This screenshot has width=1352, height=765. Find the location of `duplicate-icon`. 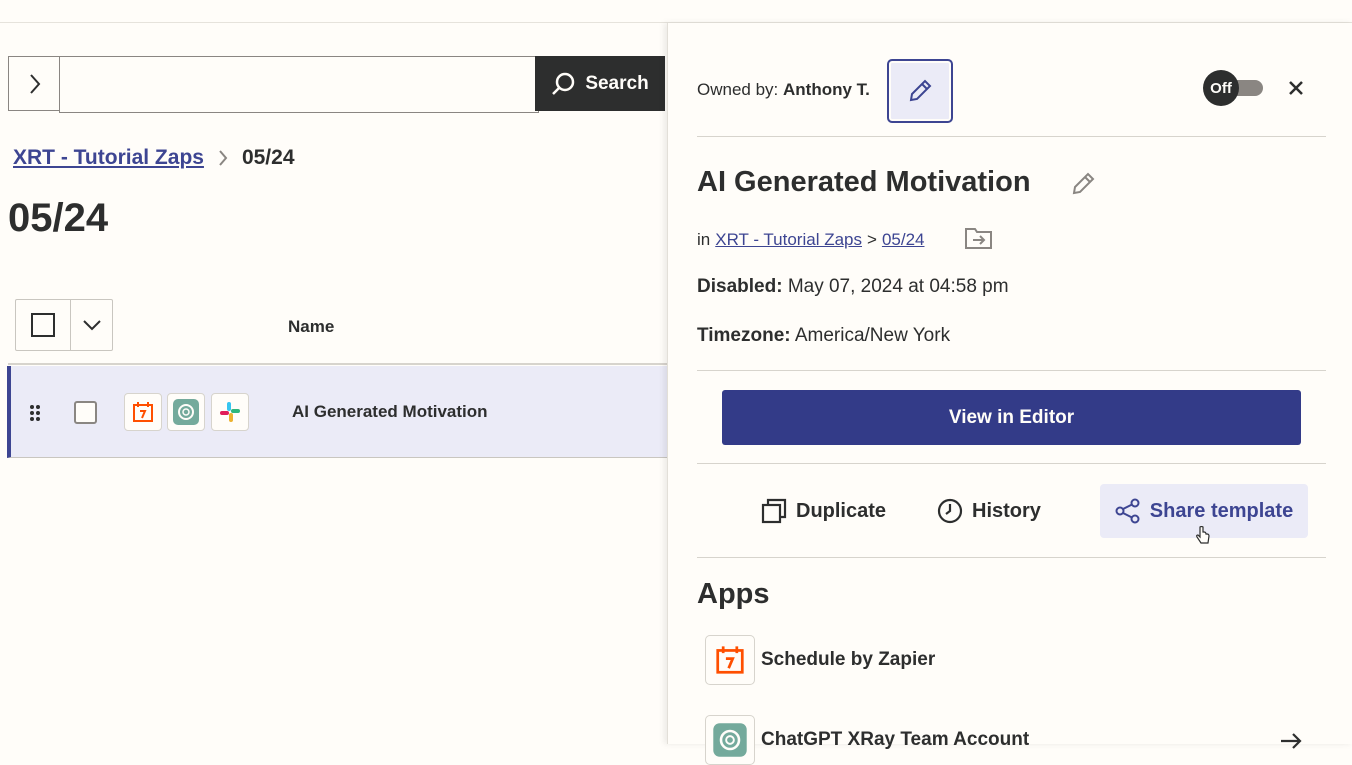

duplicate-icon is located at coordinates (774, 511).